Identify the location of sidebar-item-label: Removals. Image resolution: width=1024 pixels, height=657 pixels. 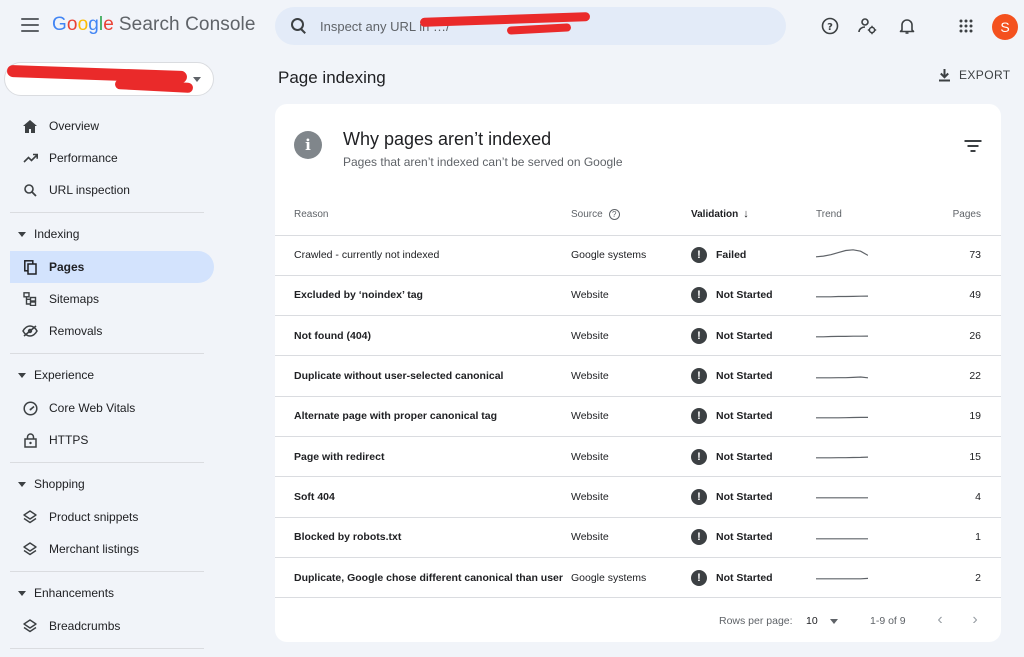
(76, 331).